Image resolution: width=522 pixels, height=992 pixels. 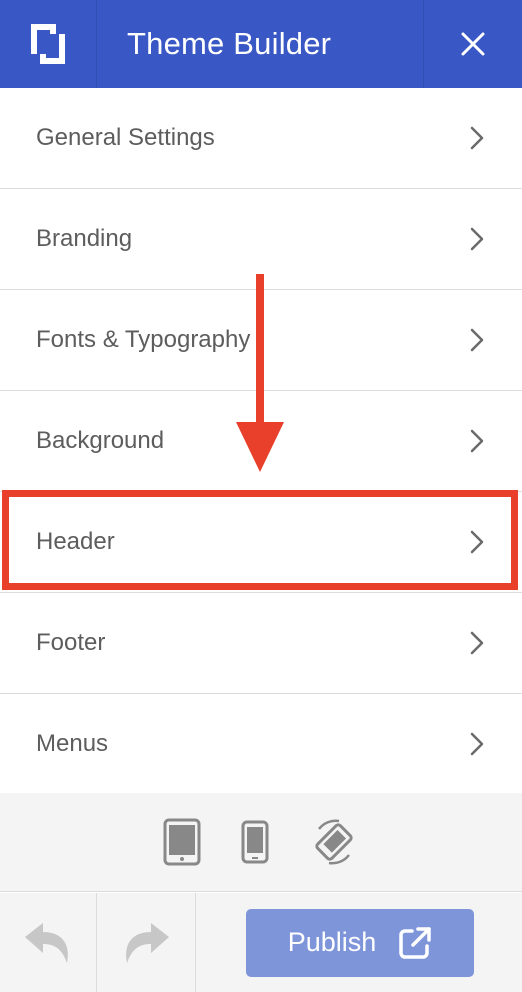 What do you see at coordinates (229, 43) in the screenshot?
I see `header-title: Theme Builder` at bounding box center [229, 43].